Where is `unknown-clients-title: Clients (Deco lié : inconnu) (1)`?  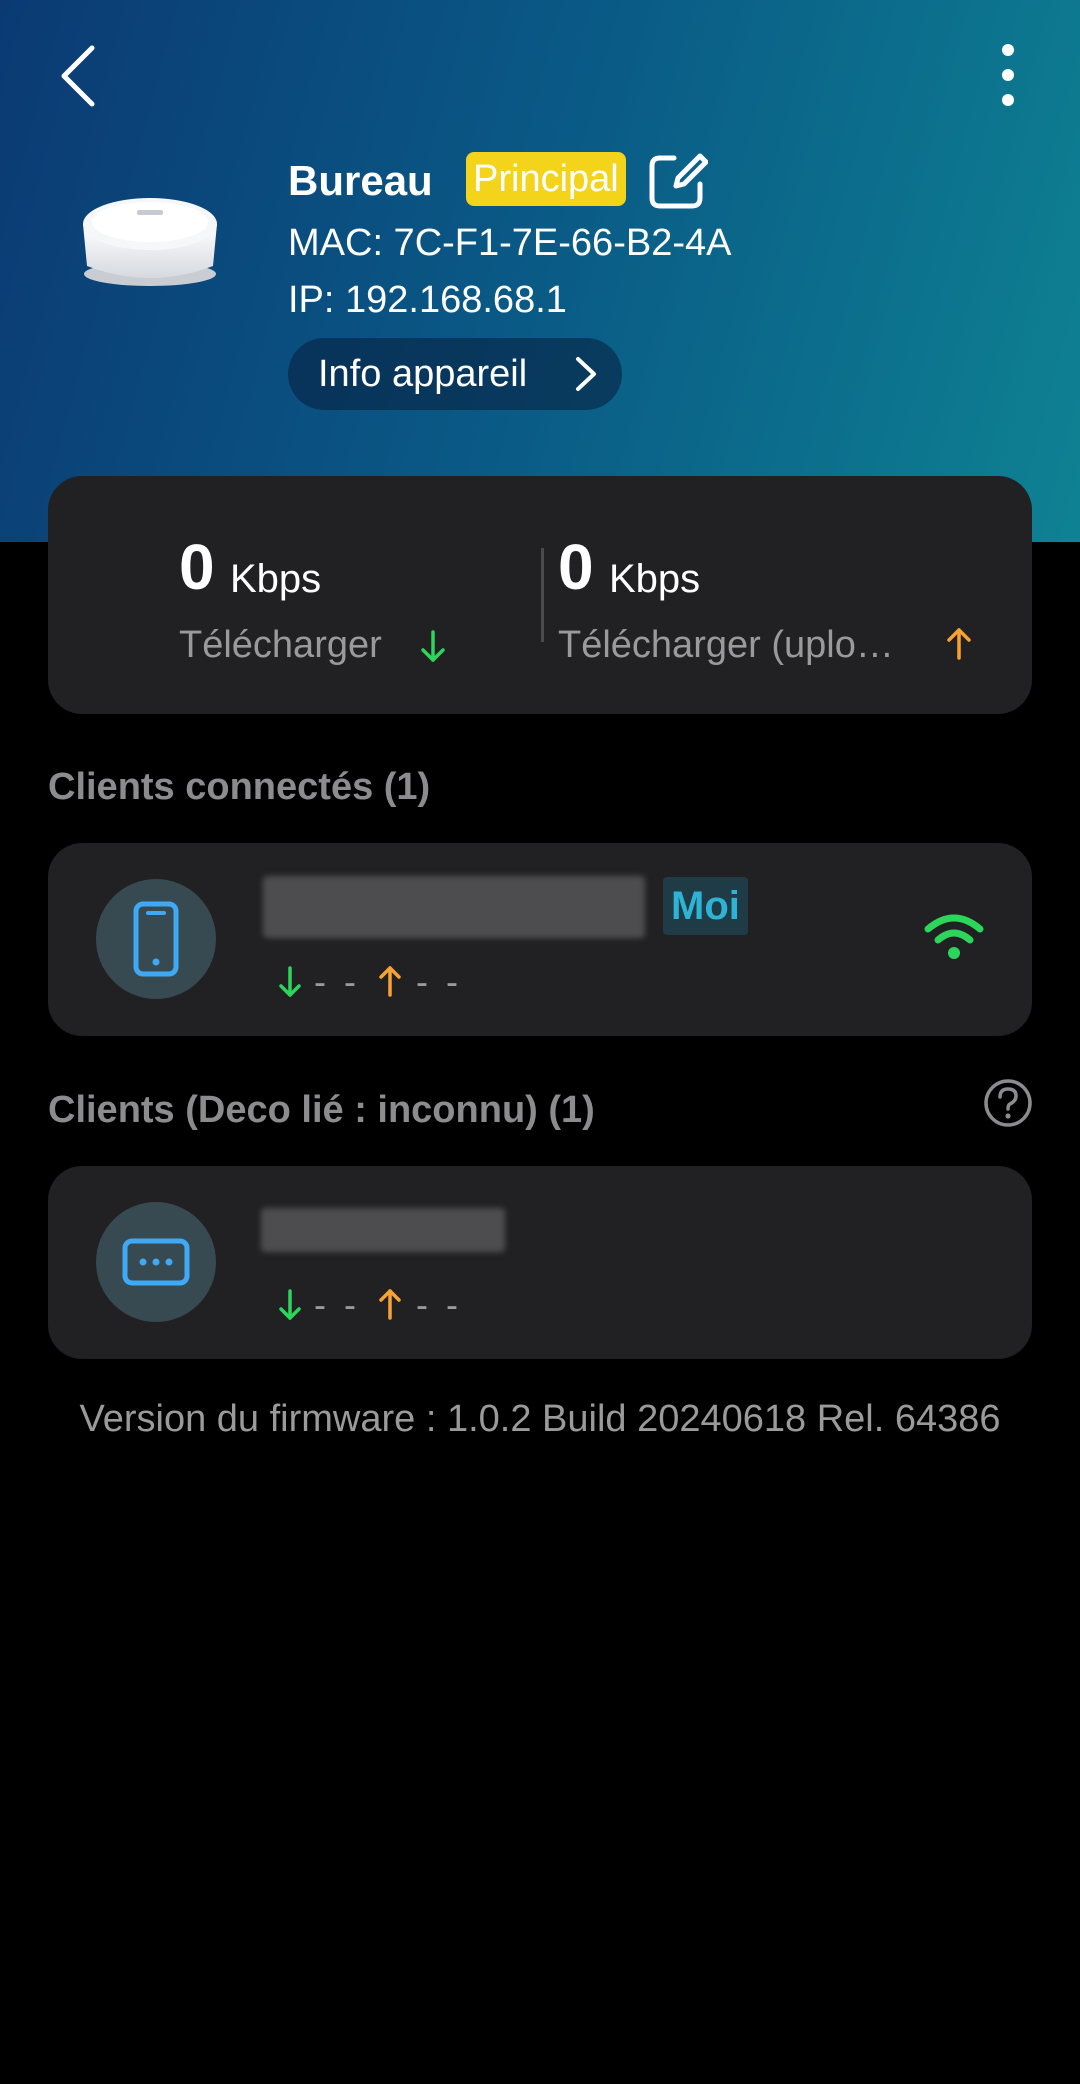
unknown-clients-title: Clients (Deco lié : inconnu) (1) is located at coordinates (321, 1110).